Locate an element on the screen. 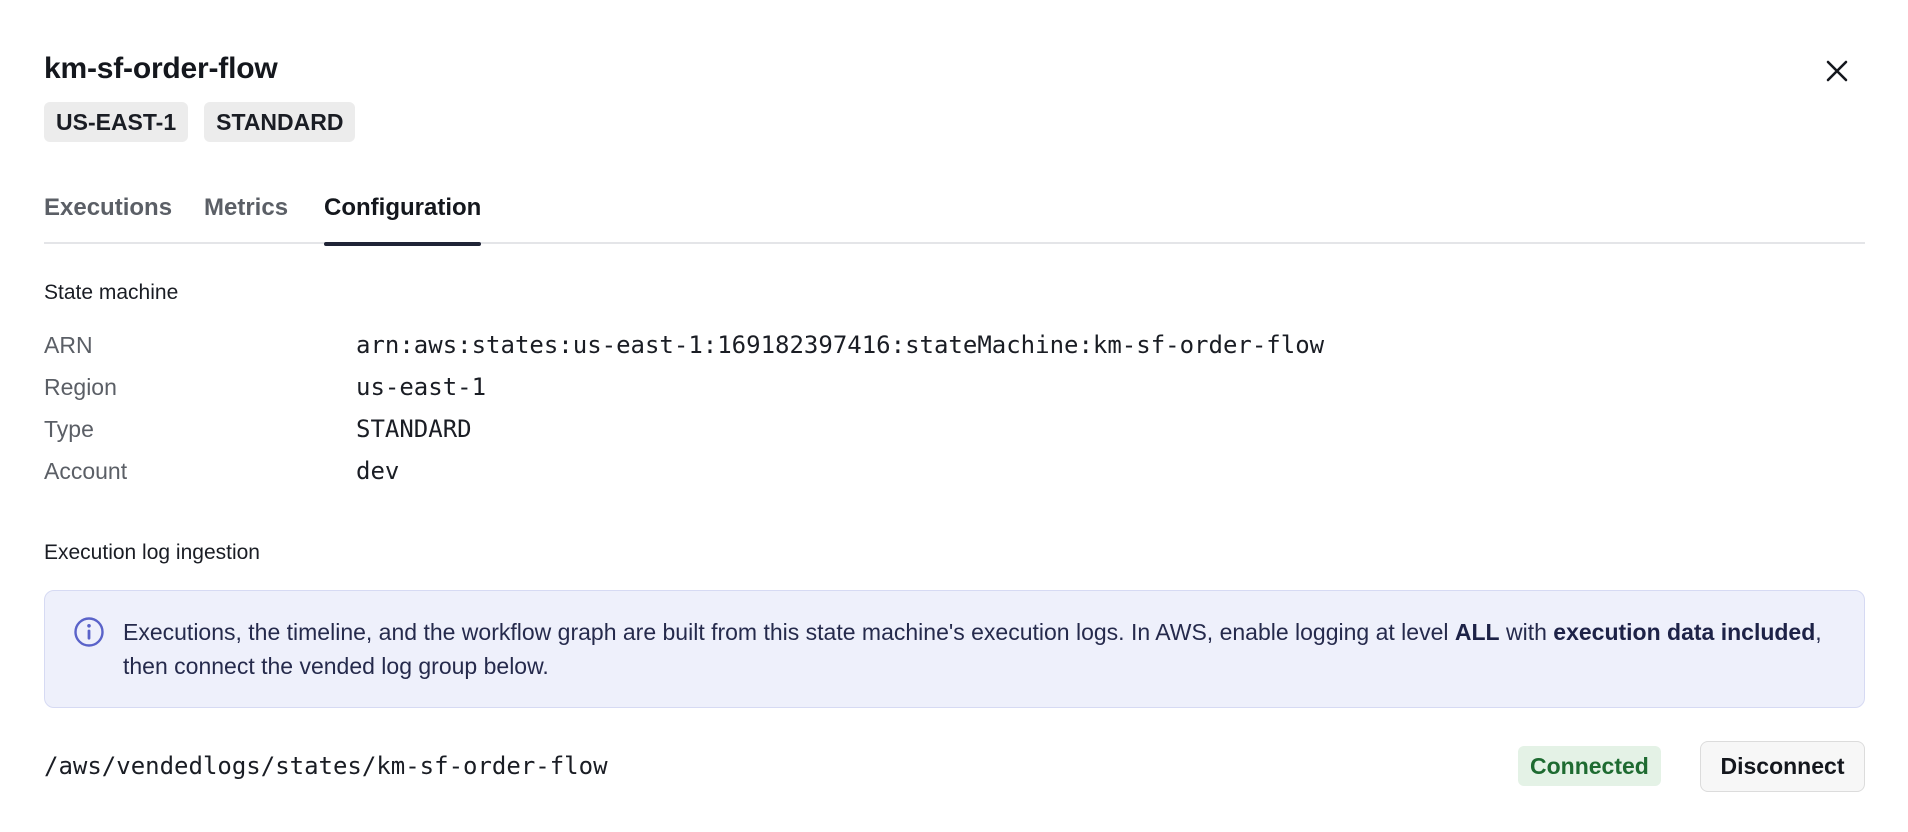  tab-configuration: Configuration is located at coordinates (403, 218).